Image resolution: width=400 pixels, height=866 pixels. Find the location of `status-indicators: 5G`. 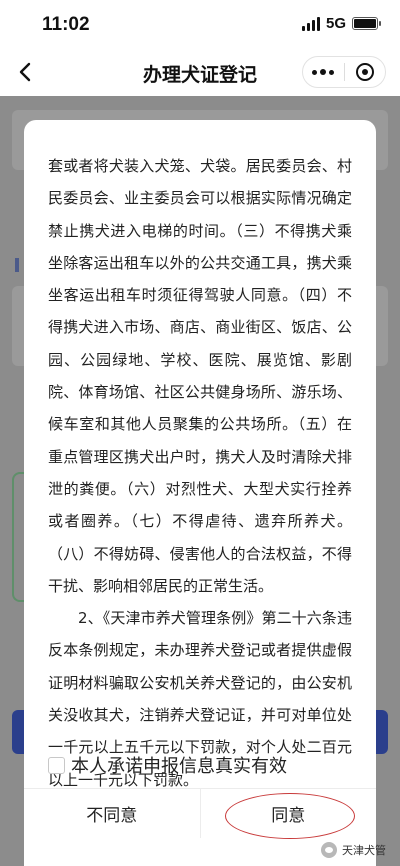

status-indicators: 5G is located at coordinates (341, 23).